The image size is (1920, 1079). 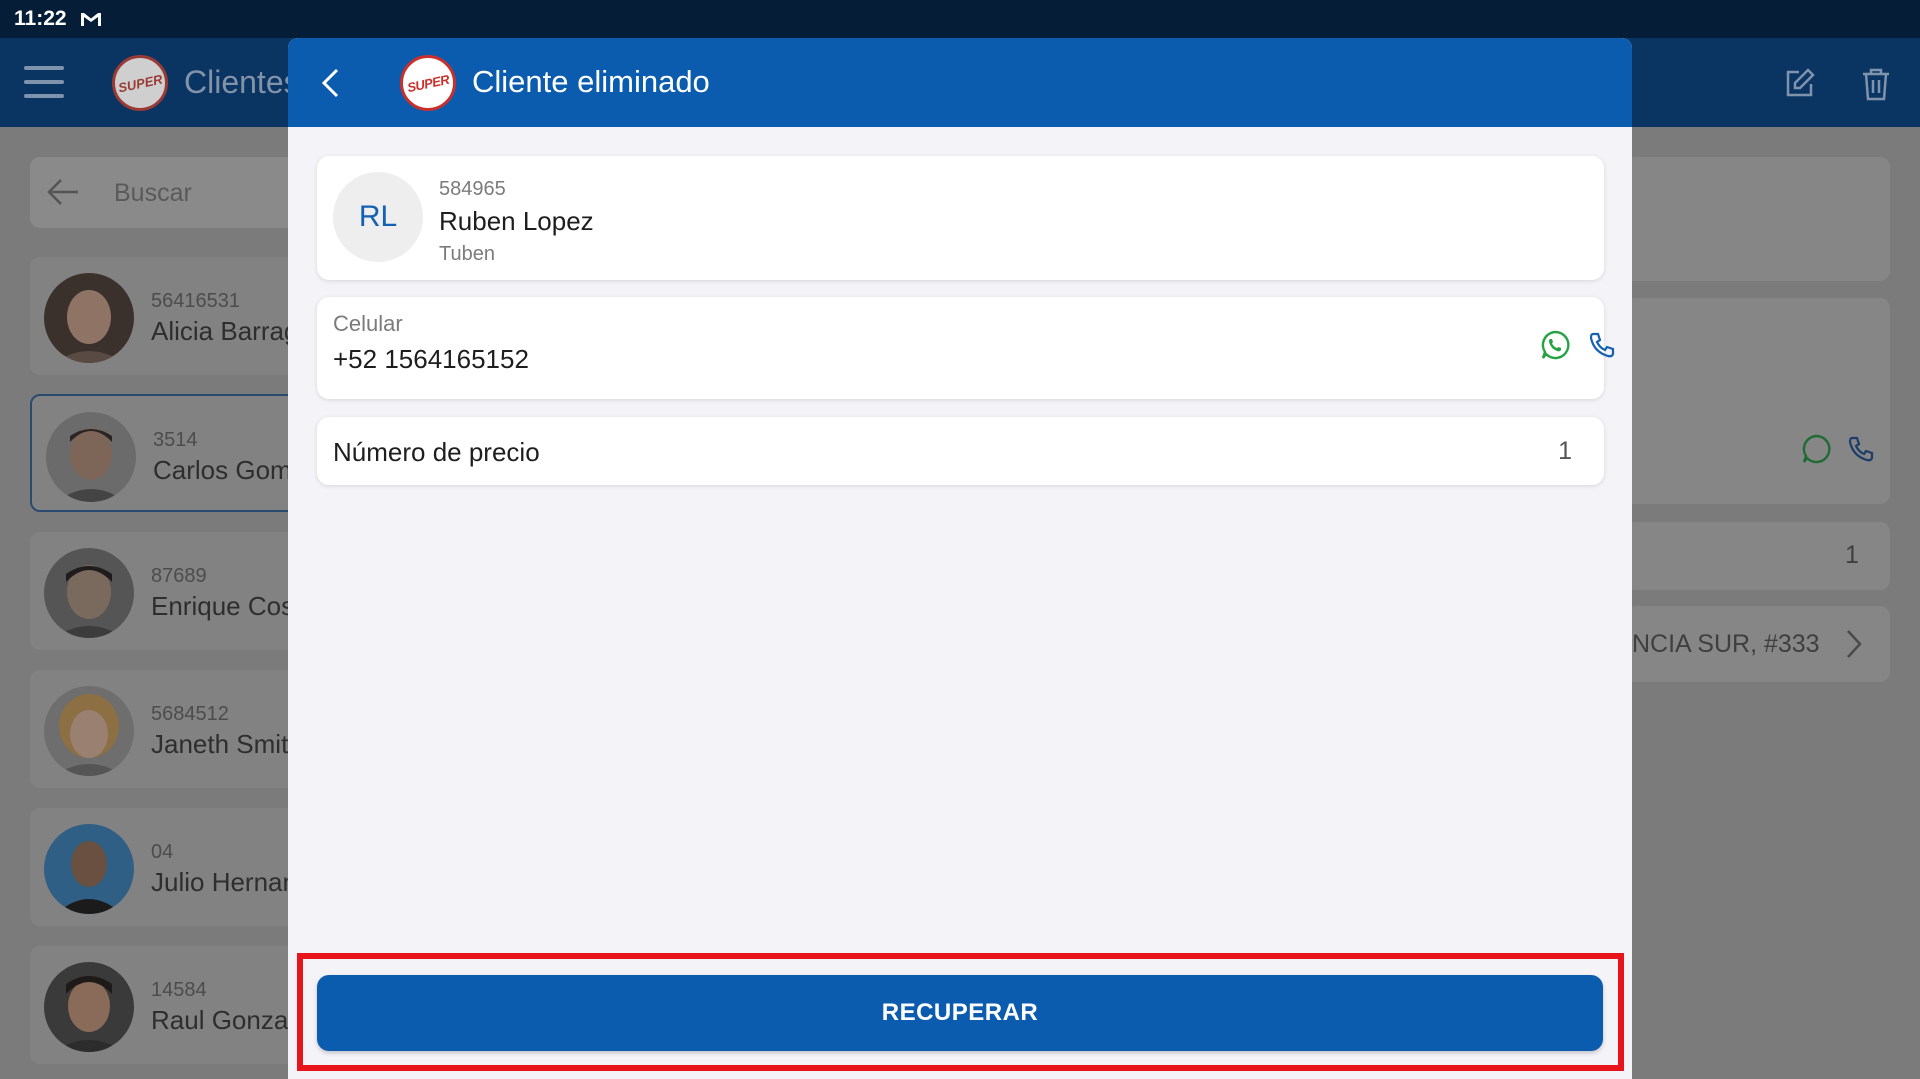 I want to click on background-phone-card, so click(x=1757, y=401).